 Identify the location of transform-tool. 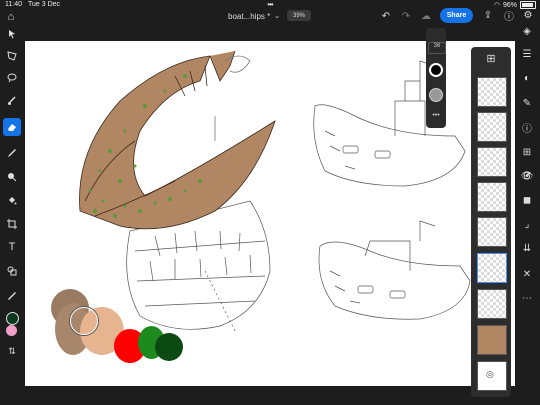
(12, 56).